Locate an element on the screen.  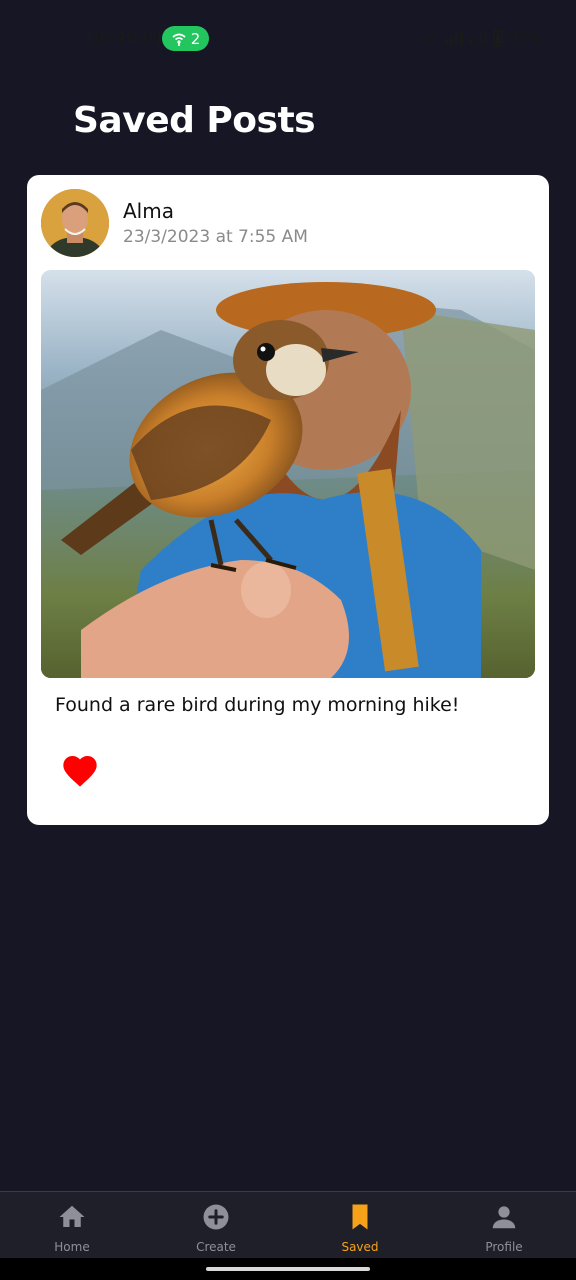
nav-label-saved: Saved is located at coordinates (360, 1247).